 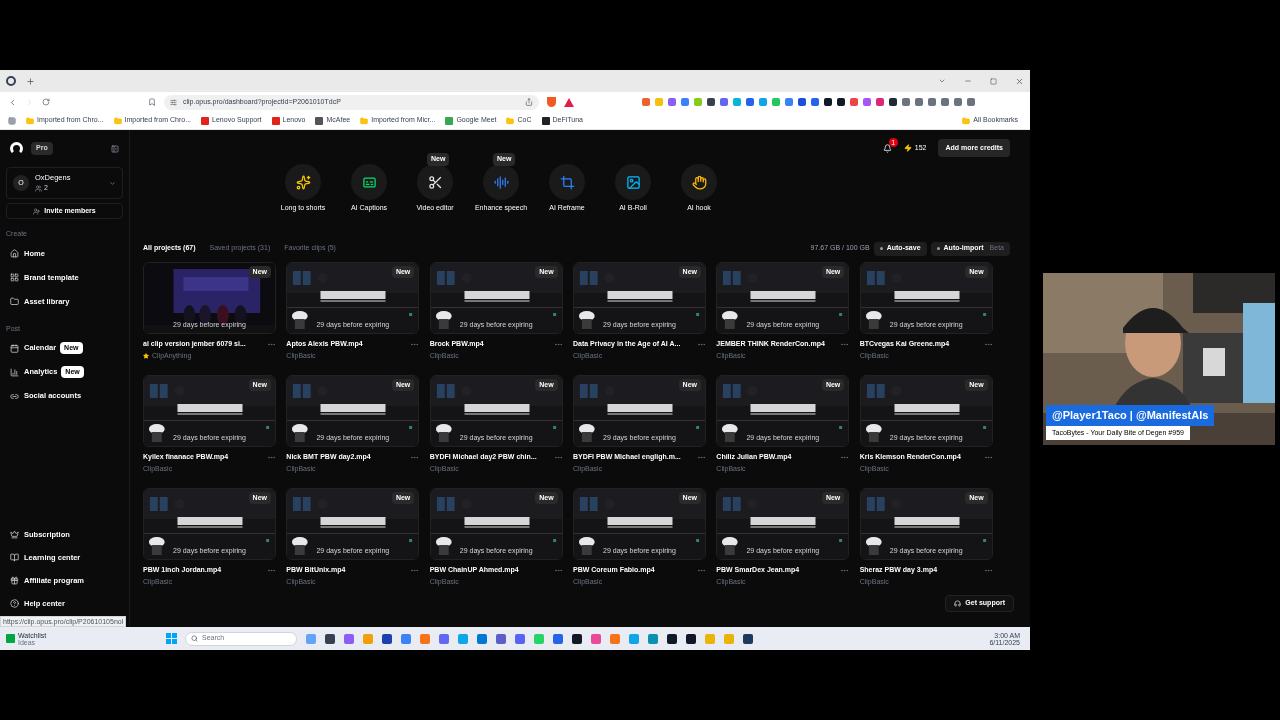 I want to click on home-icon, so click(x=14, y=253).